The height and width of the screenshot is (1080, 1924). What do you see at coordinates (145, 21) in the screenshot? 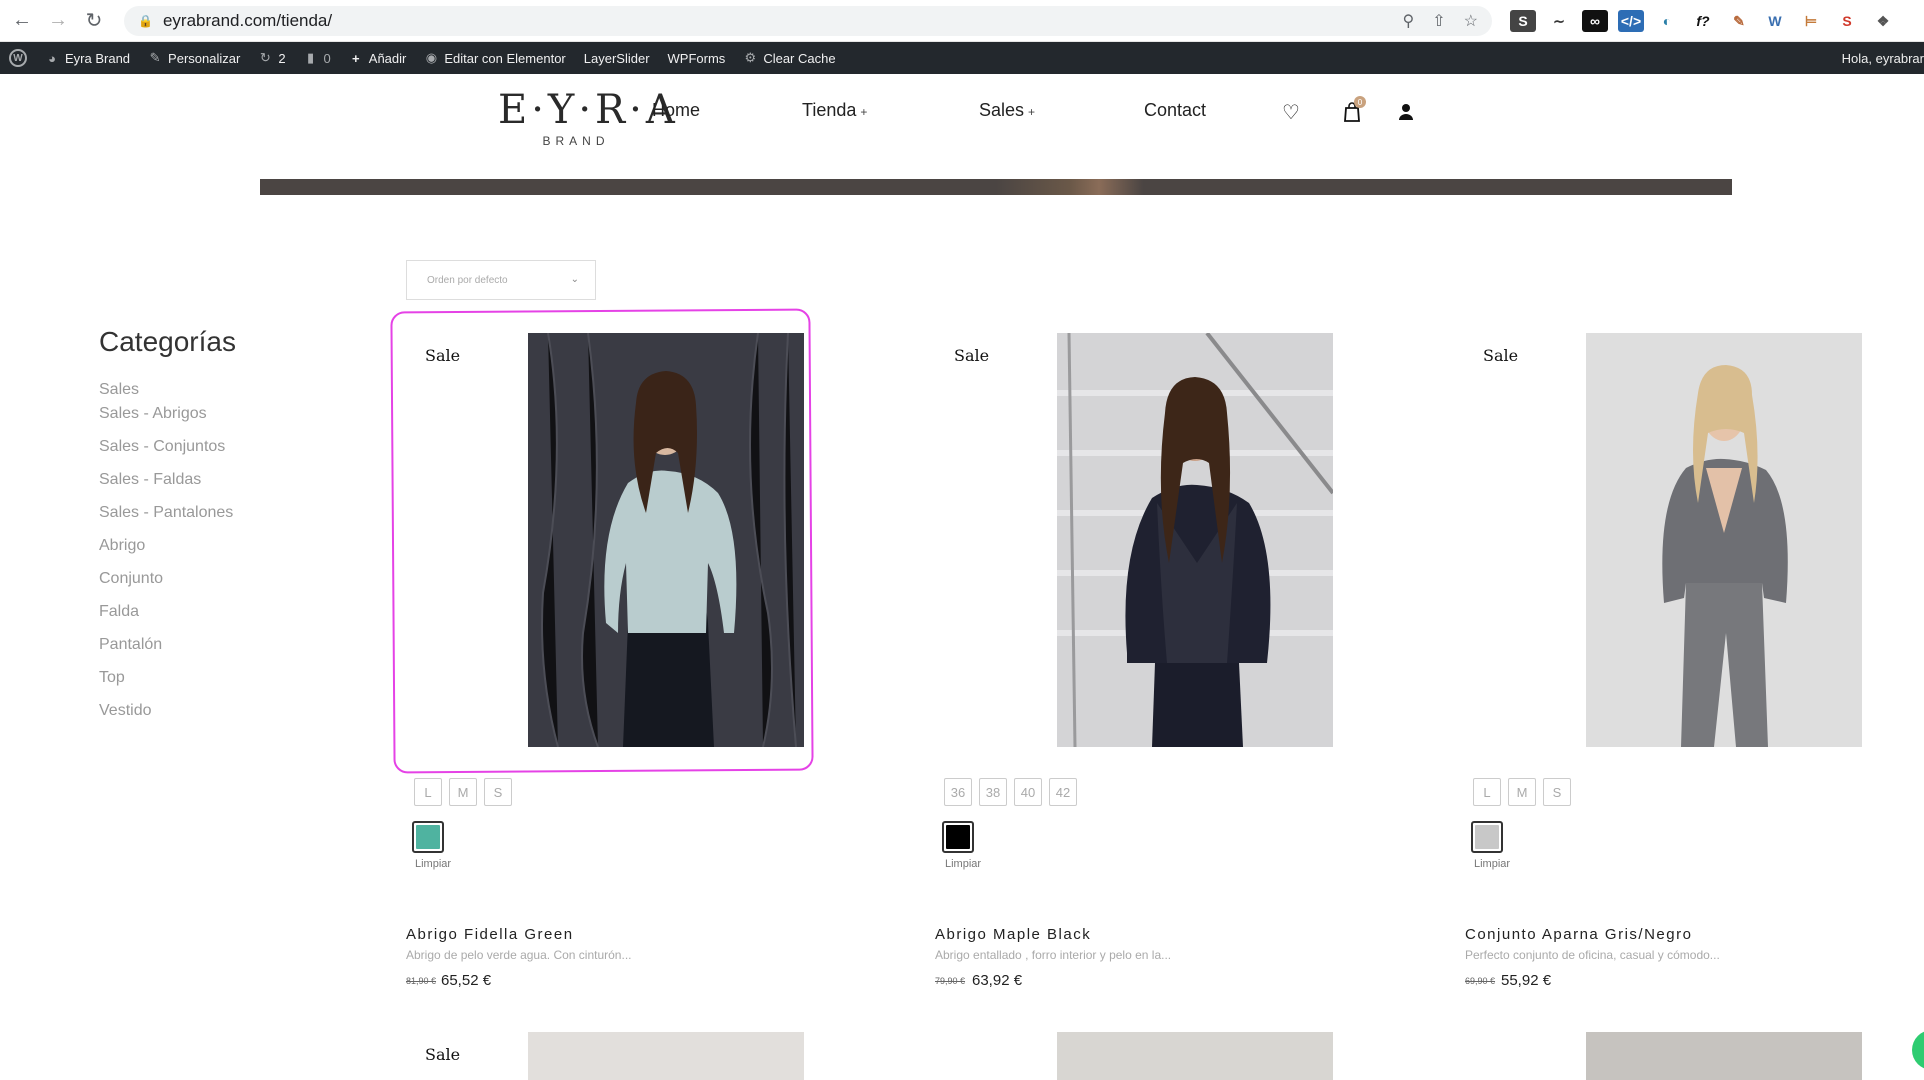
I see `lock-icon: 🔒` at bounding box center [145, 21].